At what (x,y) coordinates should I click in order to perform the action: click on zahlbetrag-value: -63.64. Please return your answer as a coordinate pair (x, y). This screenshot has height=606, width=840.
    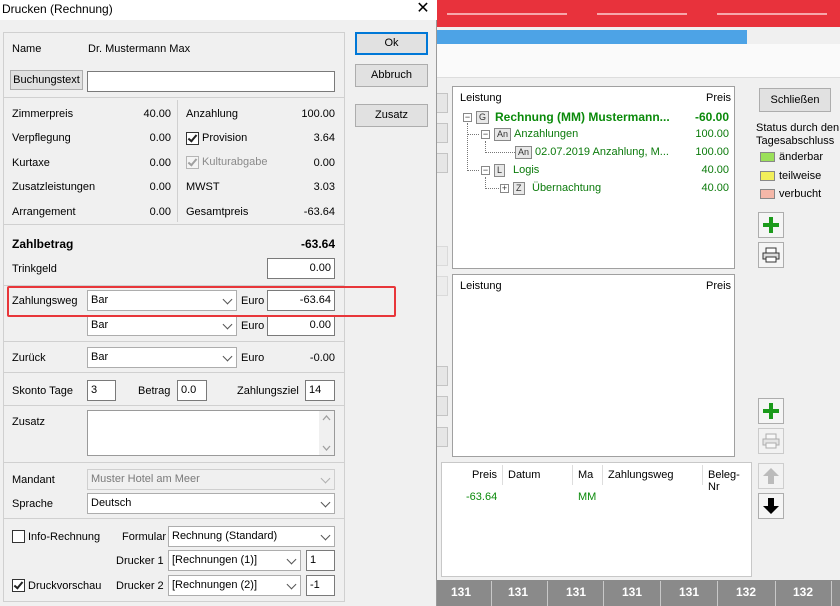
    Looking at the image, I should click on (317, 244).